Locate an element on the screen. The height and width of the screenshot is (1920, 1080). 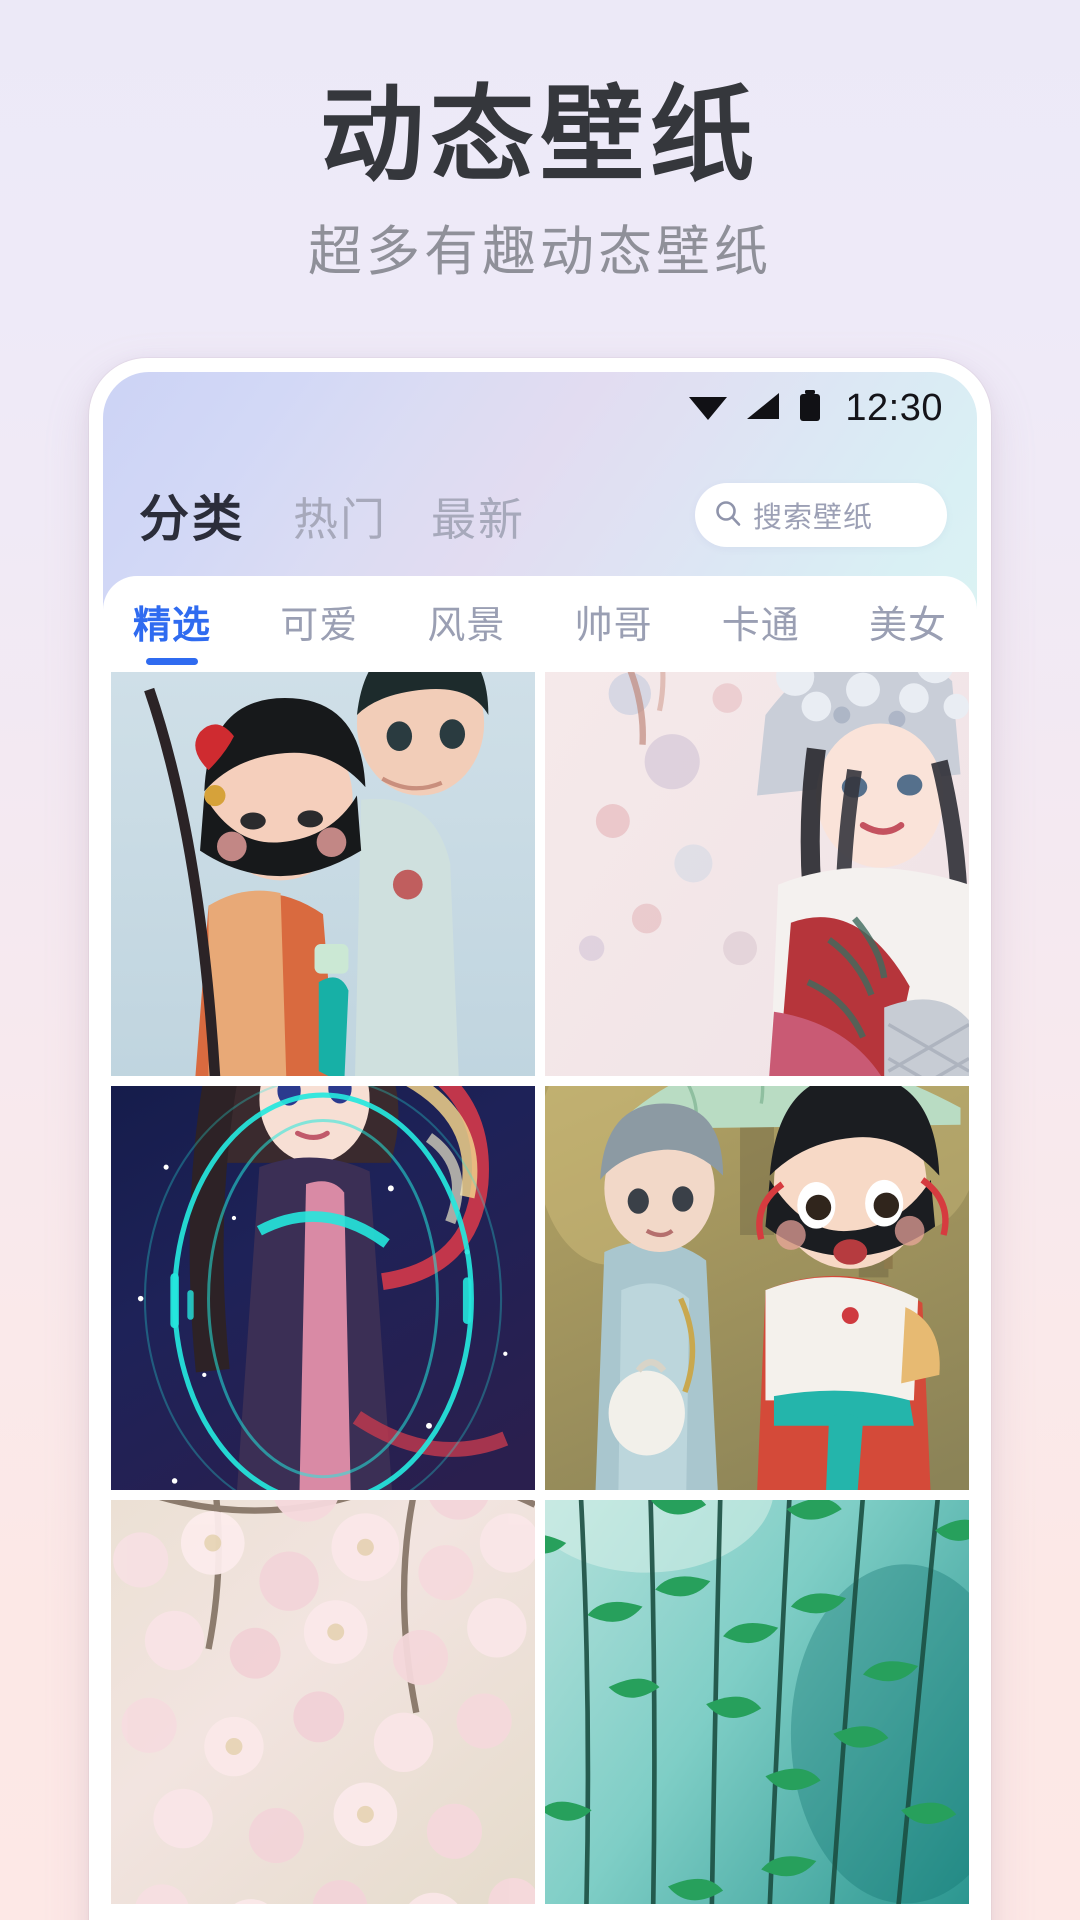
tab-keai: 可爱 is located at coordinates (319, 621).